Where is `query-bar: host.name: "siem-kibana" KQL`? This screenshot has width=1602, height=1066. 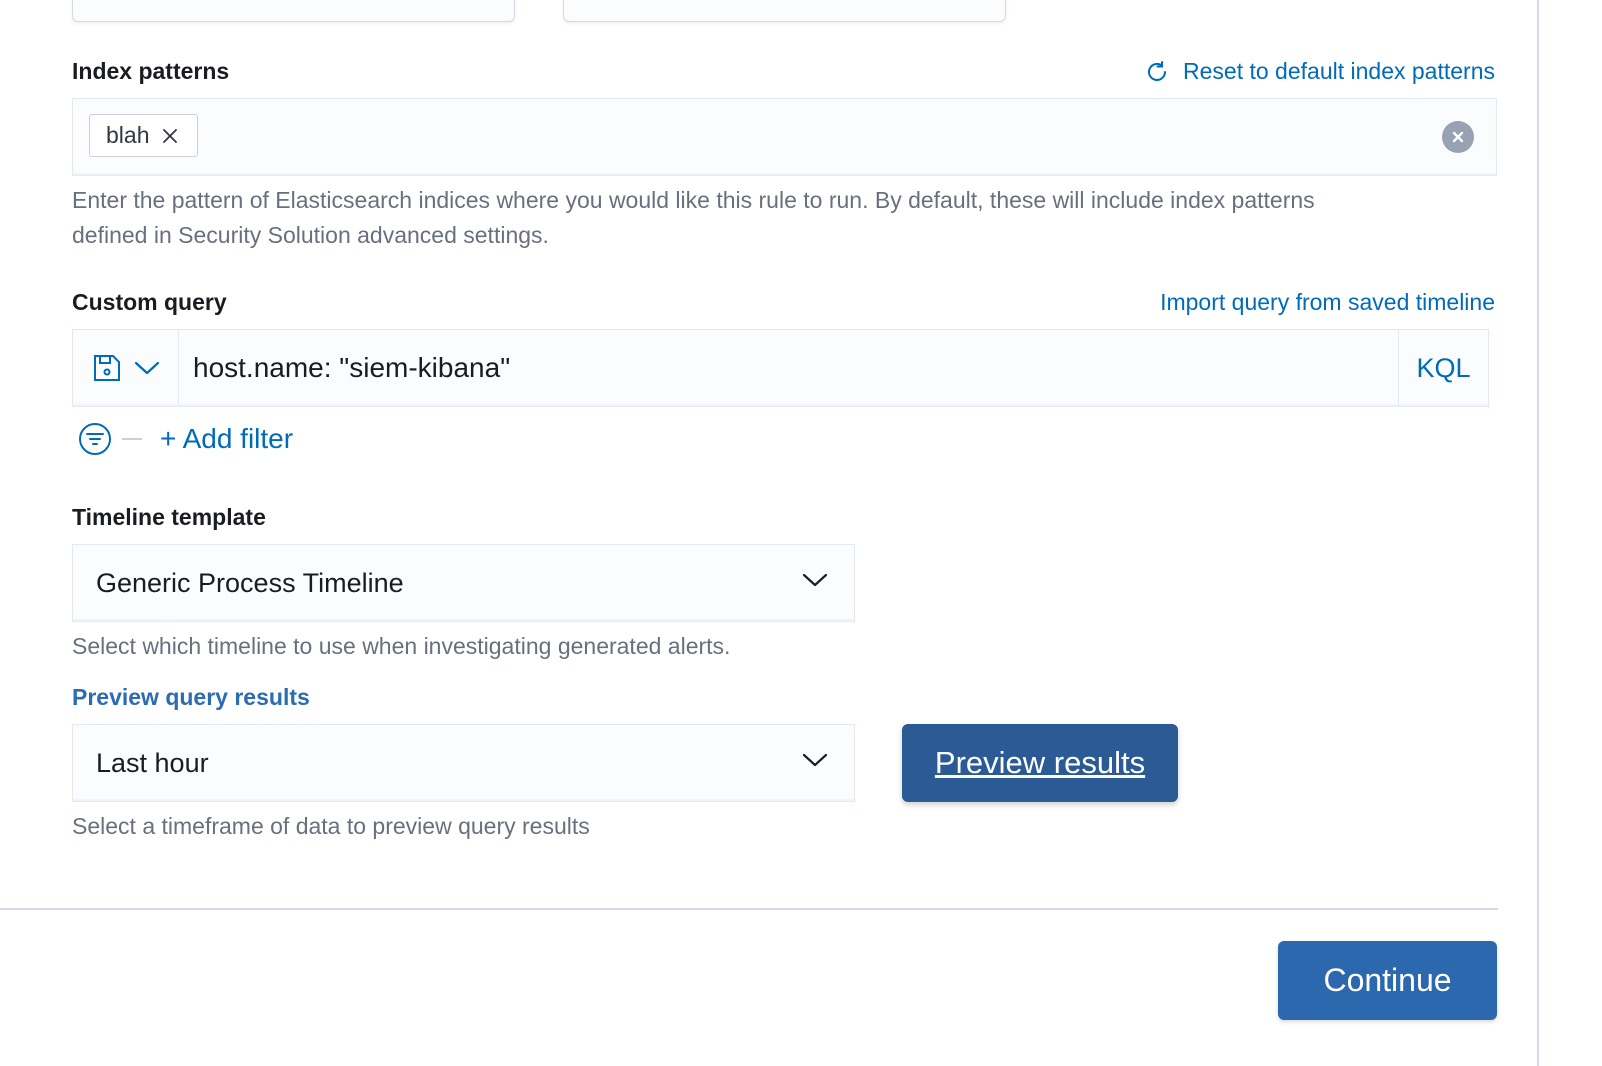 query-bar: host.name: "siem-kibana" KQL is located at coordinates (780, 368).